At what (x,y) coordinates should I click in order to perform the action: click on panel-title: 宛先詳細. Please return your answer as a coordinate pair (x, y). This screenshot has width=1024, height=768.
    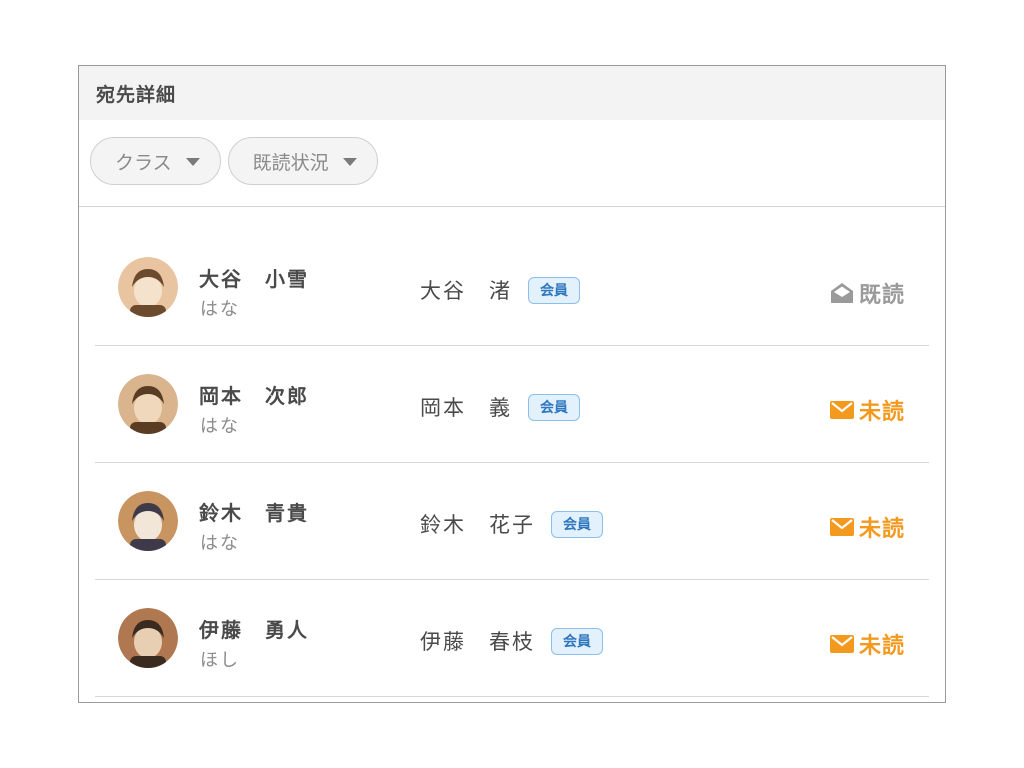
    Looking at the image, I should click on (136, 94).